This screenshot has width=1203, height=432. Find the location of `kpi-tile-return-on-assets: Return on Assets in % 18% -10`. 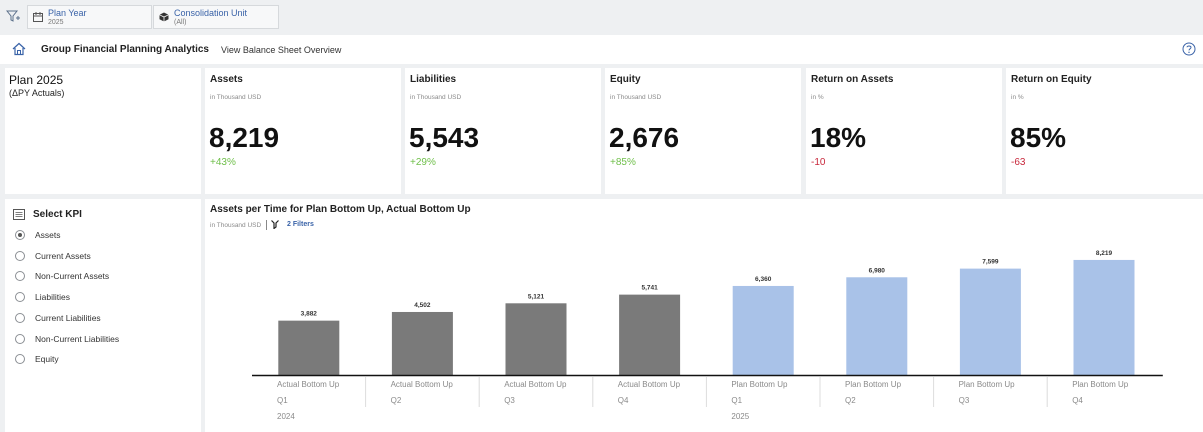

kpi-tile-return-on-assets: Return on Assets in % 18% -10 is located at coordinates (904, 131).